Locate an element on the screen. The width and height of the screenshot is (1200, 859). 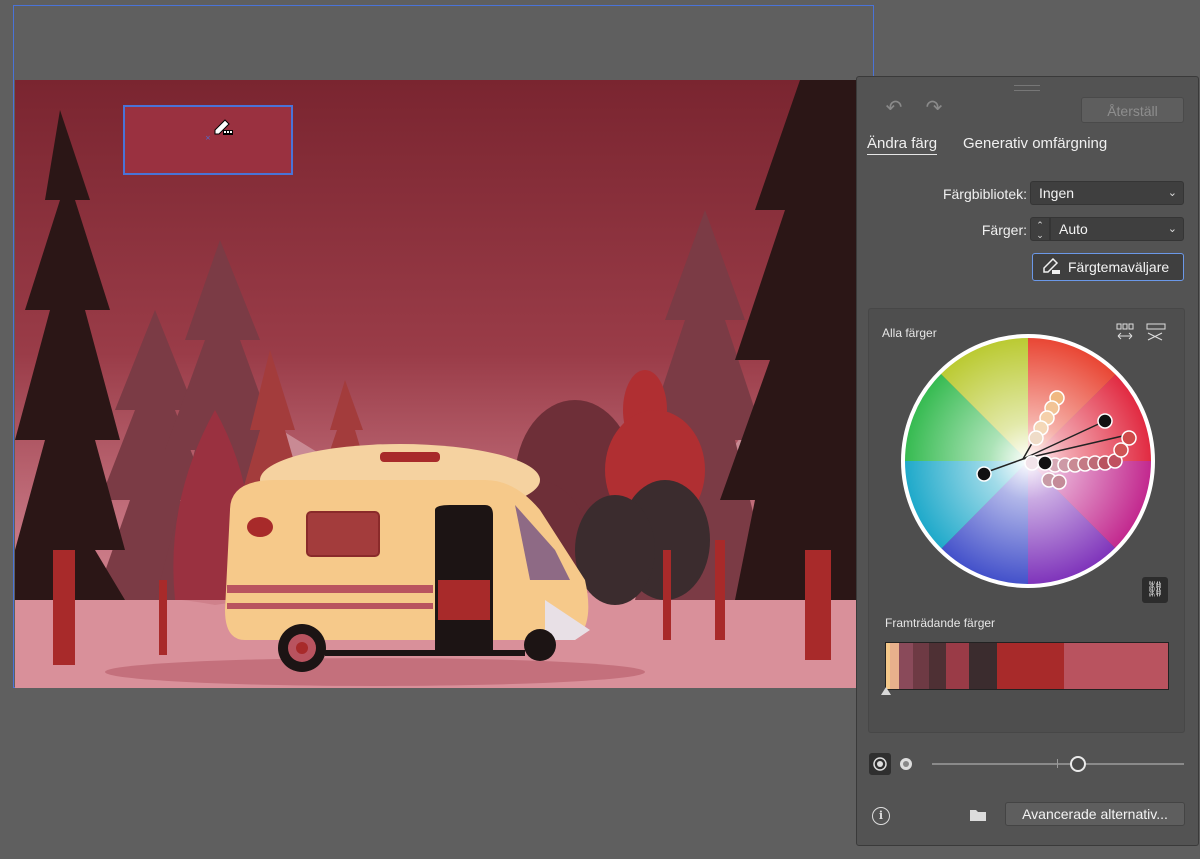
colors-stepper: ⌃ ⌄ is located at coordinates (1040, 229).